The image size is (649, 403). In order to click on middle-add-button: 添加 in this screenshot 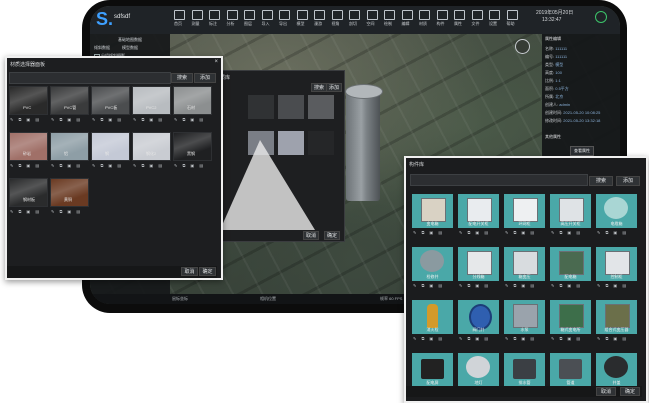, I will do `click(334, 87)`.